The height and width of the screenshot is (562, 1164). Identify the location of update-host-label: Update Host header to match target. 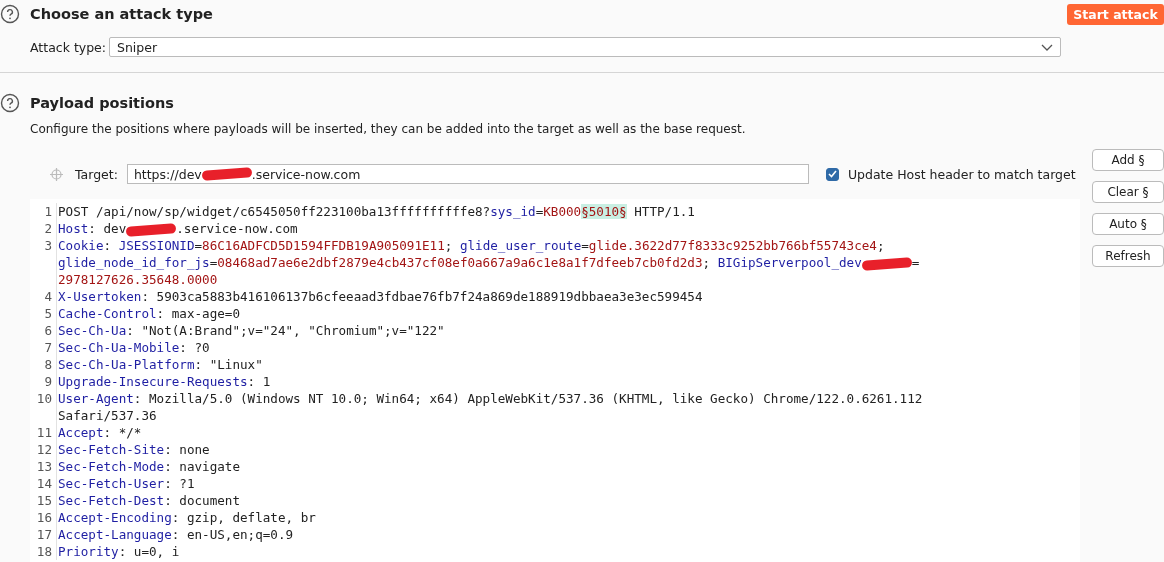
(961, 174).